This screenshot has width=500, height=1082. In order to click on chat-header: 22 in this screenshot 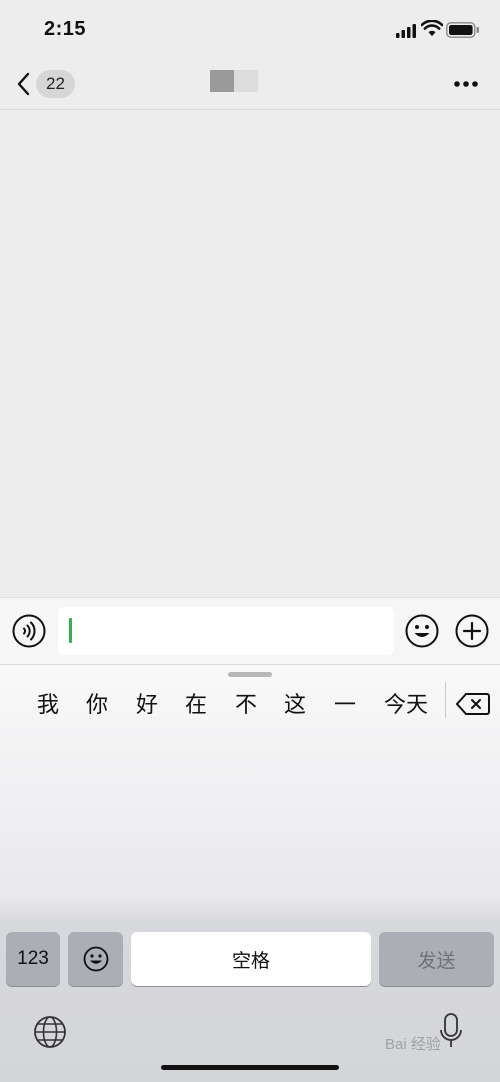, I will do `click(250, 84)`.